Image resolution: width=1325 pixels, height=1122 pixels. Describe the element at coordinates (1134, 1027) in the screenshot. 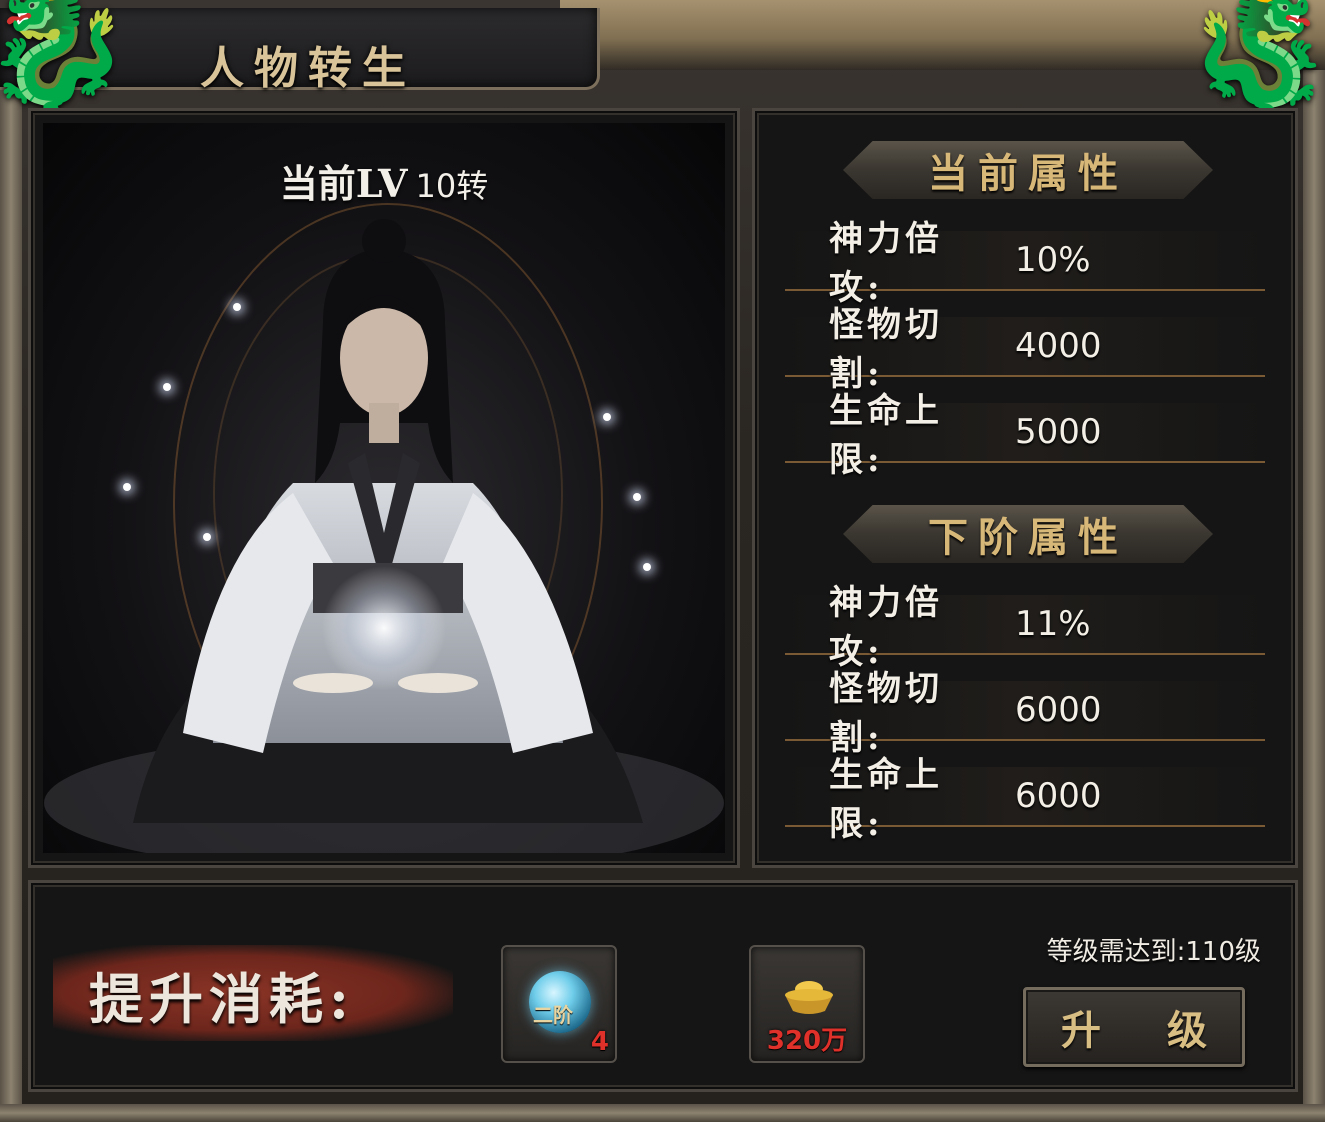

I see `upgrade-button: 升 级` at that location.